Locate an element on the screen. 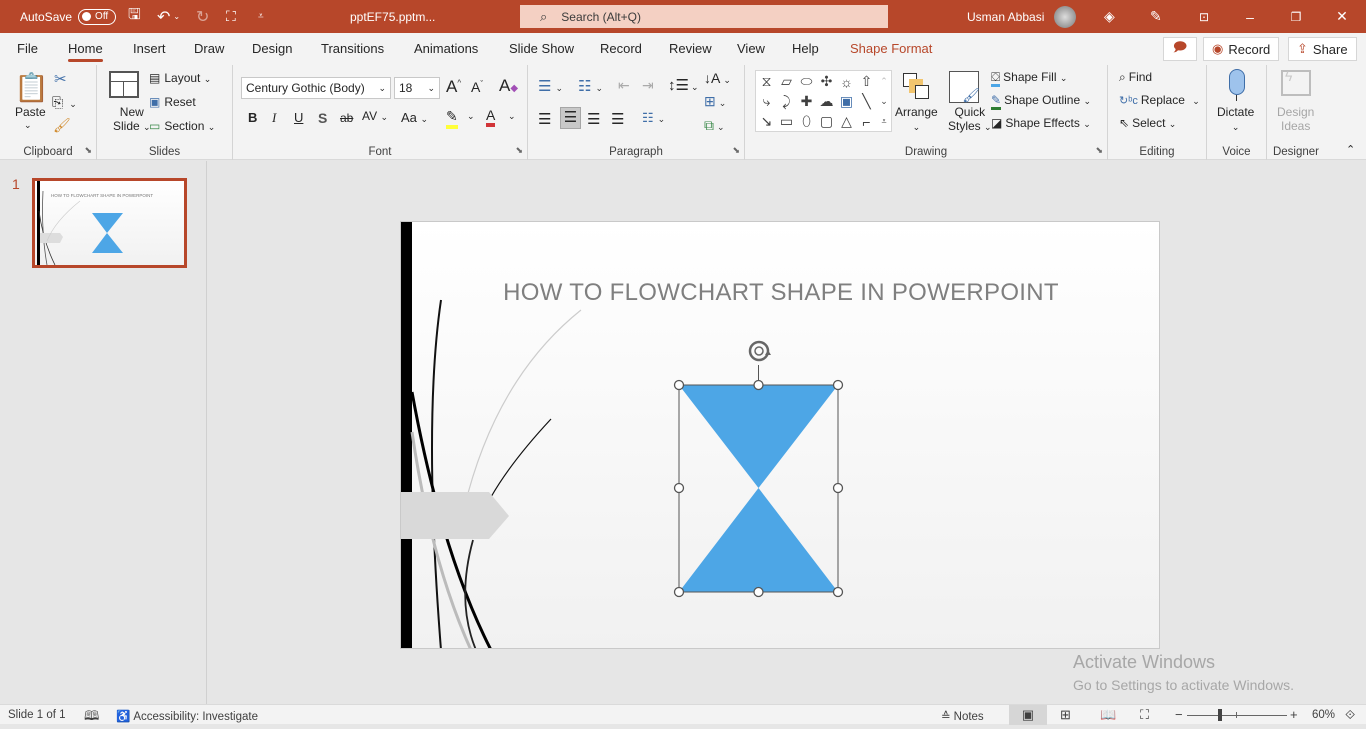  character-spacing-button: AV ⌄ is located at coordinates (375, 116).